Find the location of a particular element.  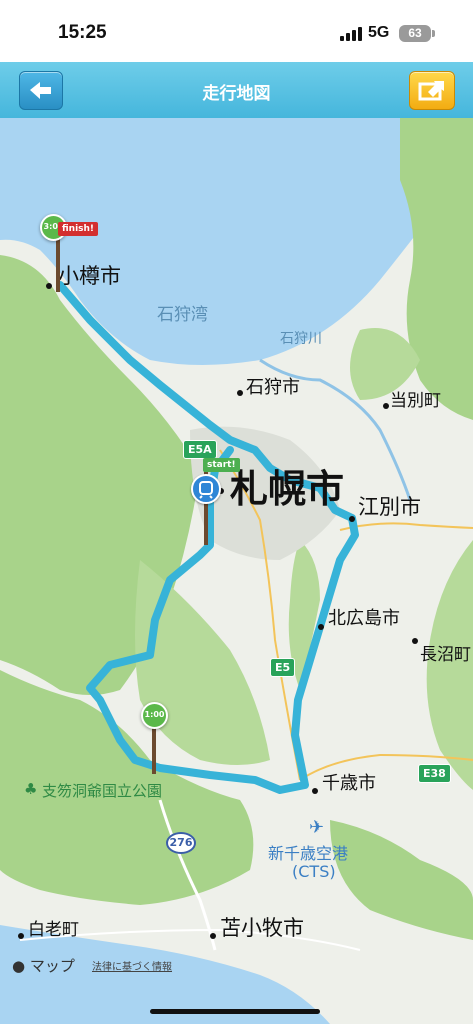

legal-link: 法律に基づく情報 is located at coordinates (132, 965).